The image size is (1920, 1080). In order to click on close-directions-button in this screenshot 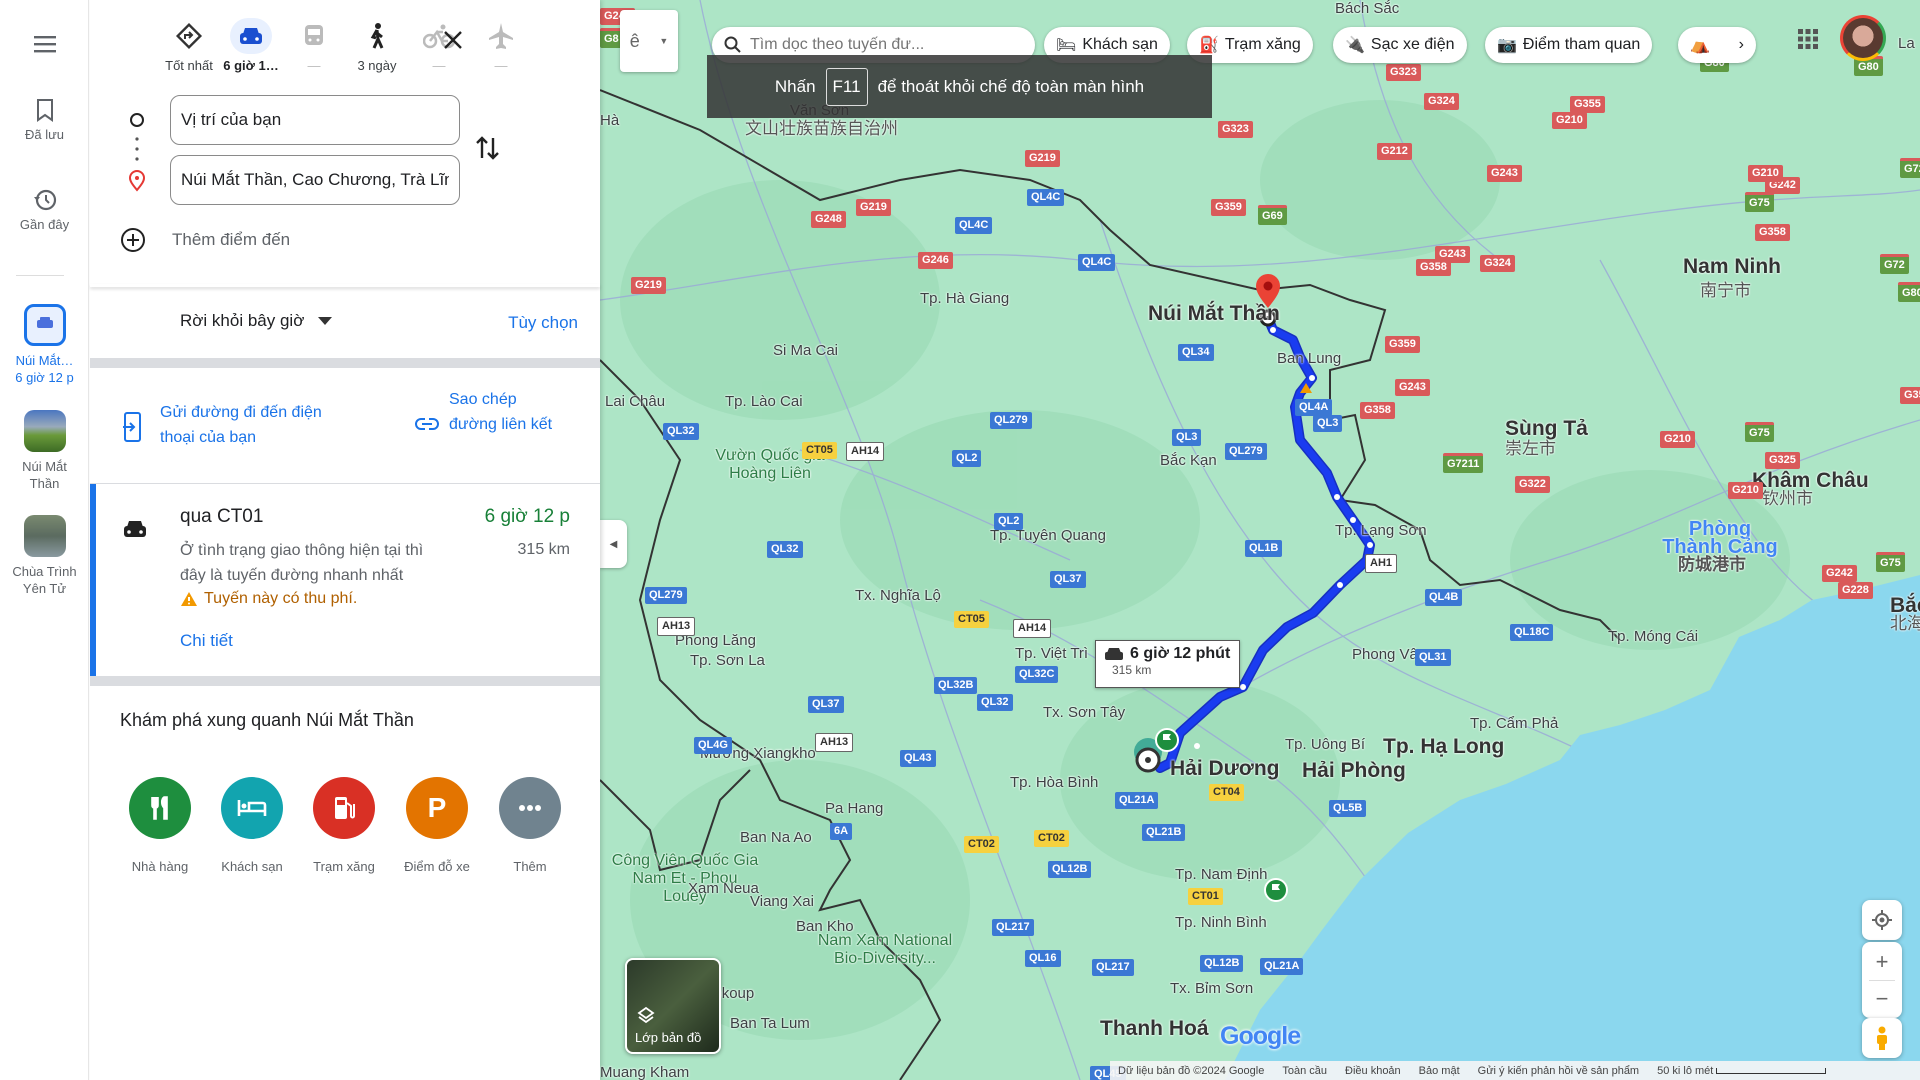, I will do `click(453, 40)`.